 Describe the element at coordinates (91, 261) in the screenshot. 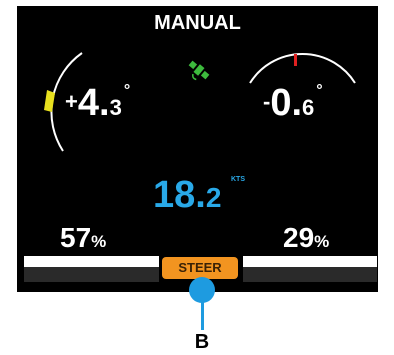

I see `left-percent-bar-fill` at that location.